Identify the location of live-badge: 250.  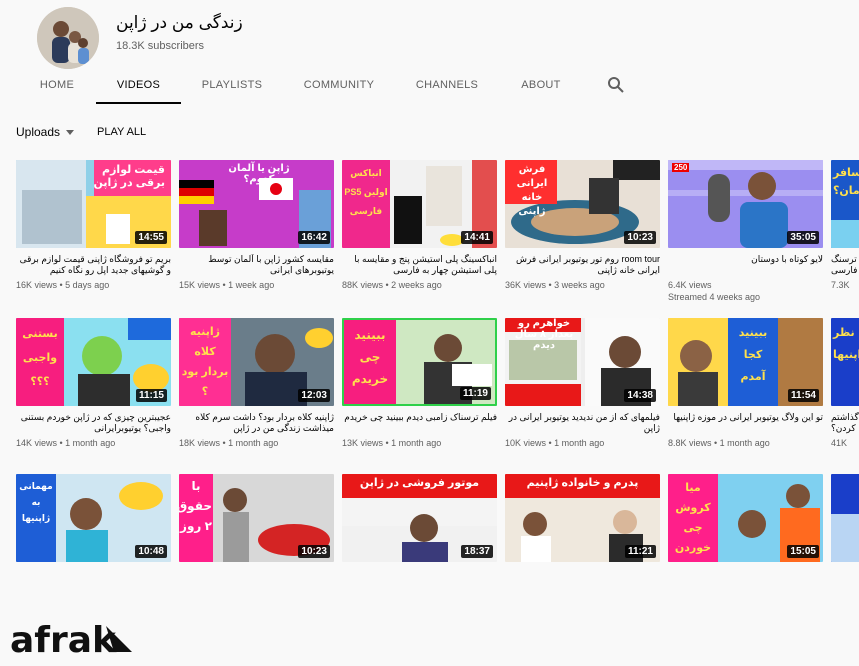
(681, 167).